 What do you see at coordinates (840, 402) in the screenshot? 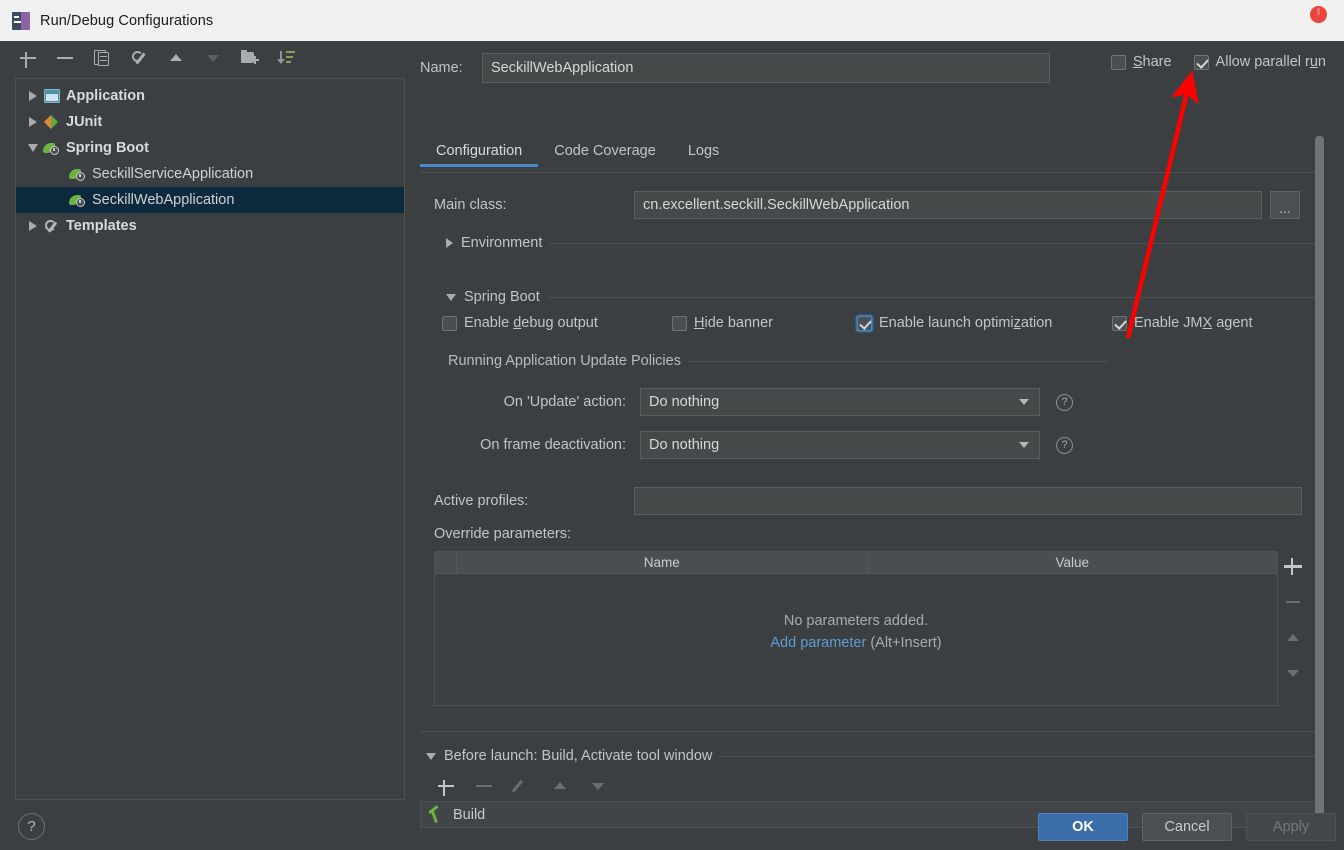
I see `on-update-action-select: Do nothing` at bounding box center [840, 402].